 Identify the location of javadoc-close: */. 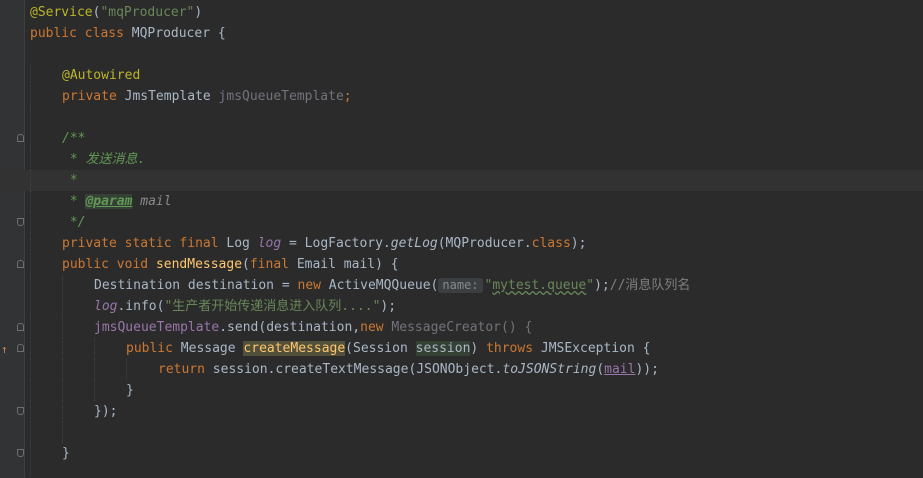
(74, 222).